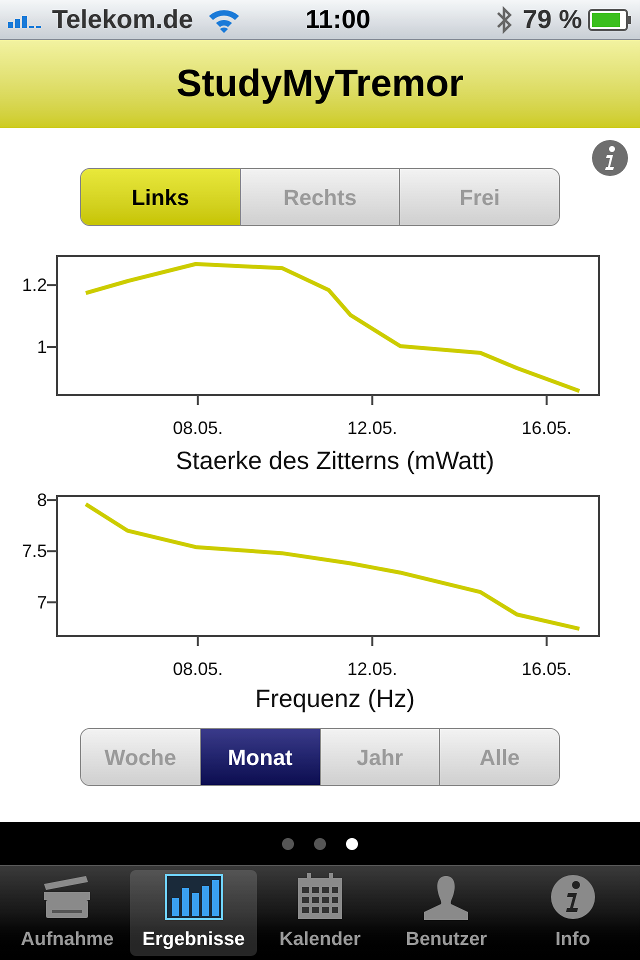 The height and width of the screenshot is (960, 640). Describe the element at coordinates (41, 347) in the screenshot. I see `y-tick-label: 1` at that location.